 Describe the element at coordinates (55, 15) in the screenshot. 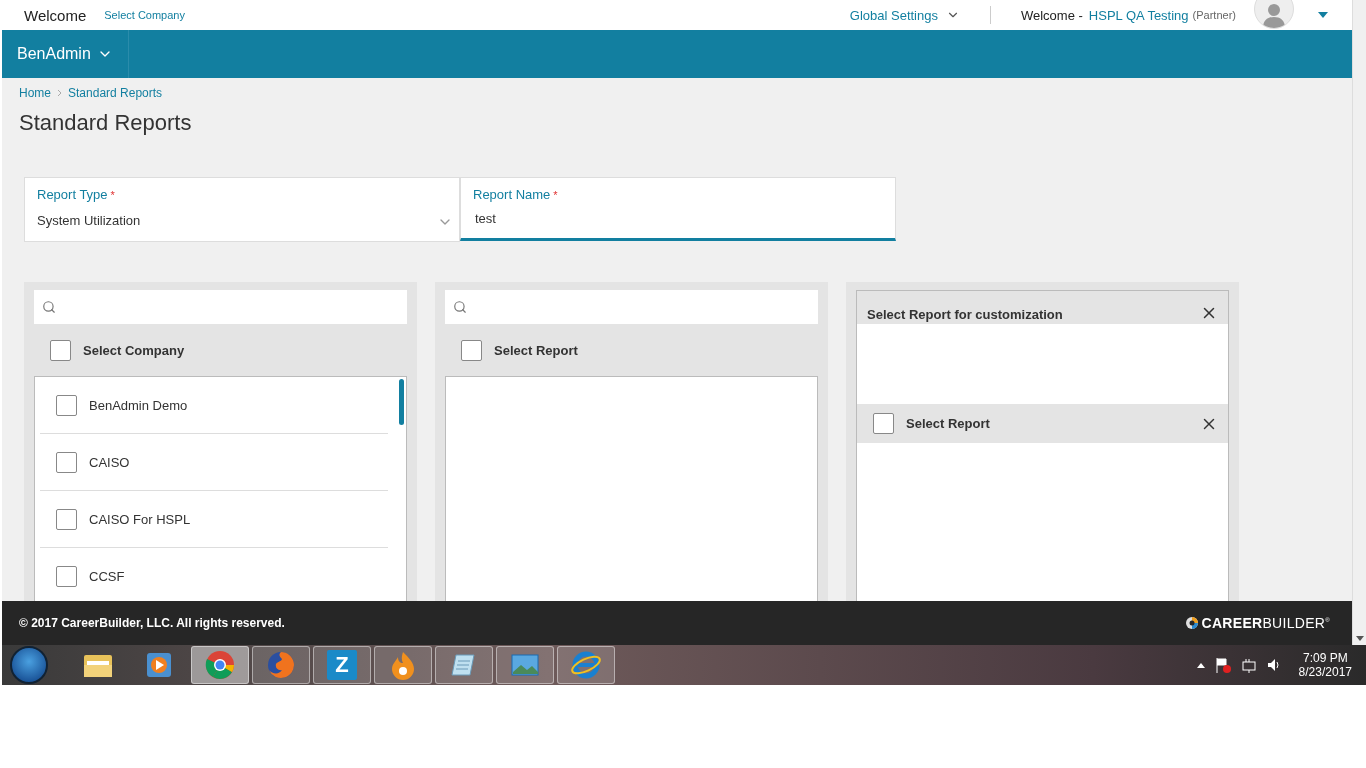

I see `welcome-text: Welcome` at that location.